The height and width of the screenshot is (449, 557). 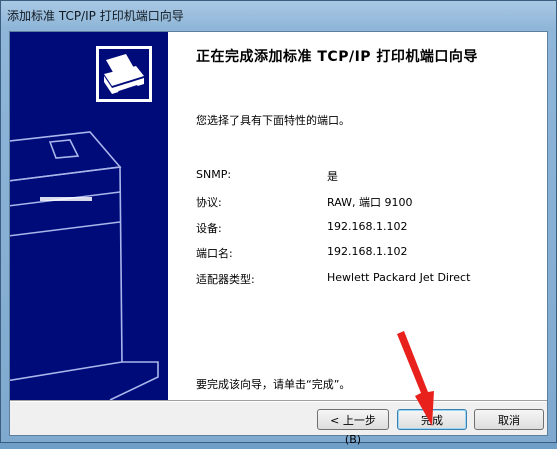 I want to click on back-button: < 上一步(B), so click(x=353, y=427).